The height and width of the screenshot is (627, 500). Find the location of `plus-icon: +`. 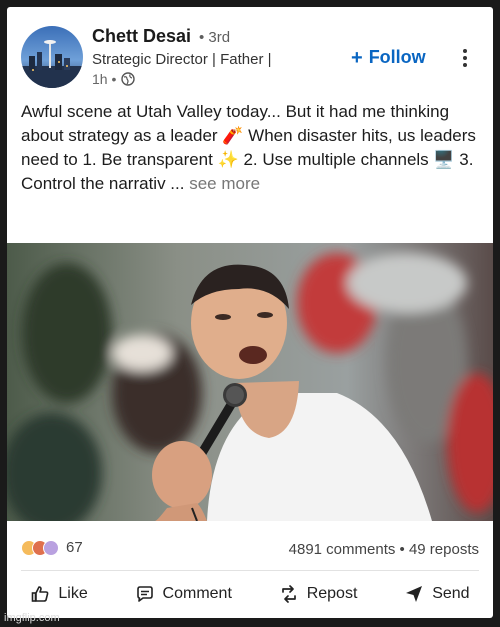

plus-icon: + is located at coordinates (357, 57).